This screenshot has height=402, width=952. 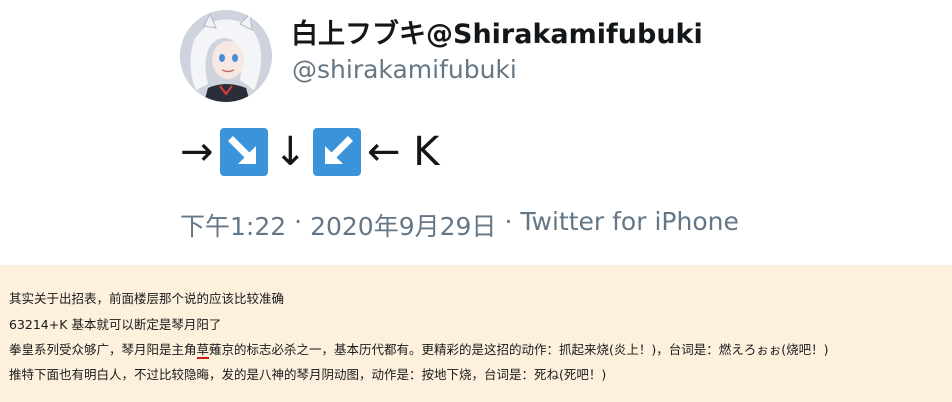 I want to click on tweet-meta: 下午1:22 · 2020年9月29日 · Twitter for iPhone, so click(x=459, y=225).